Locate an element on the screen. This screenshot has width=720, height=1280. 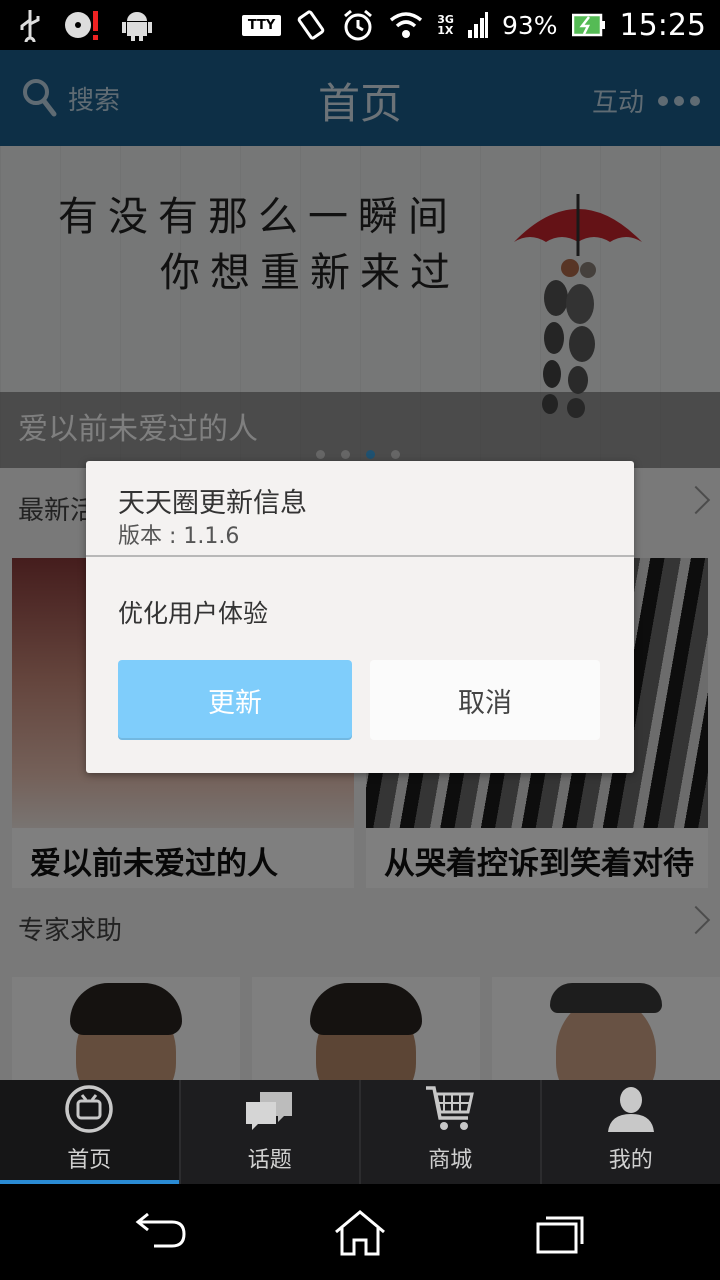
tab-me-label: 我的 is located at coordinates (630, 1160).